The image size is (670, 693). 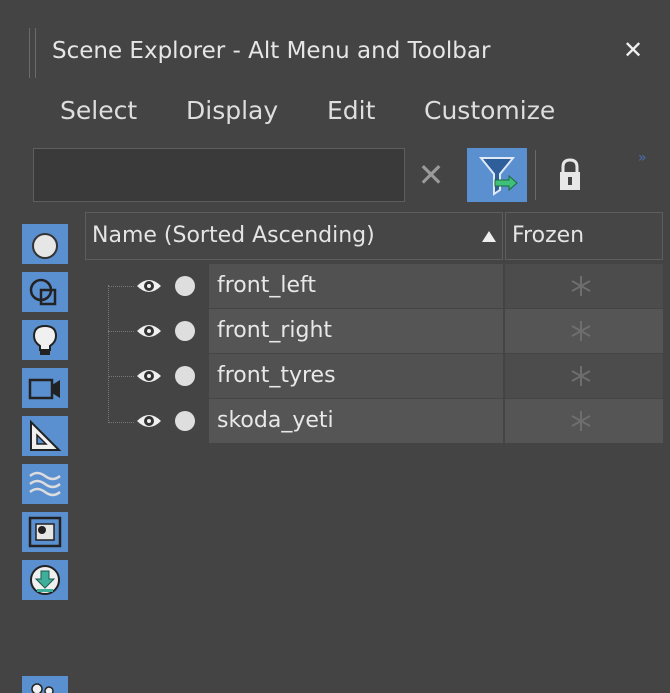 I want to click on xrefs-icon, so click(x=45, y=580).